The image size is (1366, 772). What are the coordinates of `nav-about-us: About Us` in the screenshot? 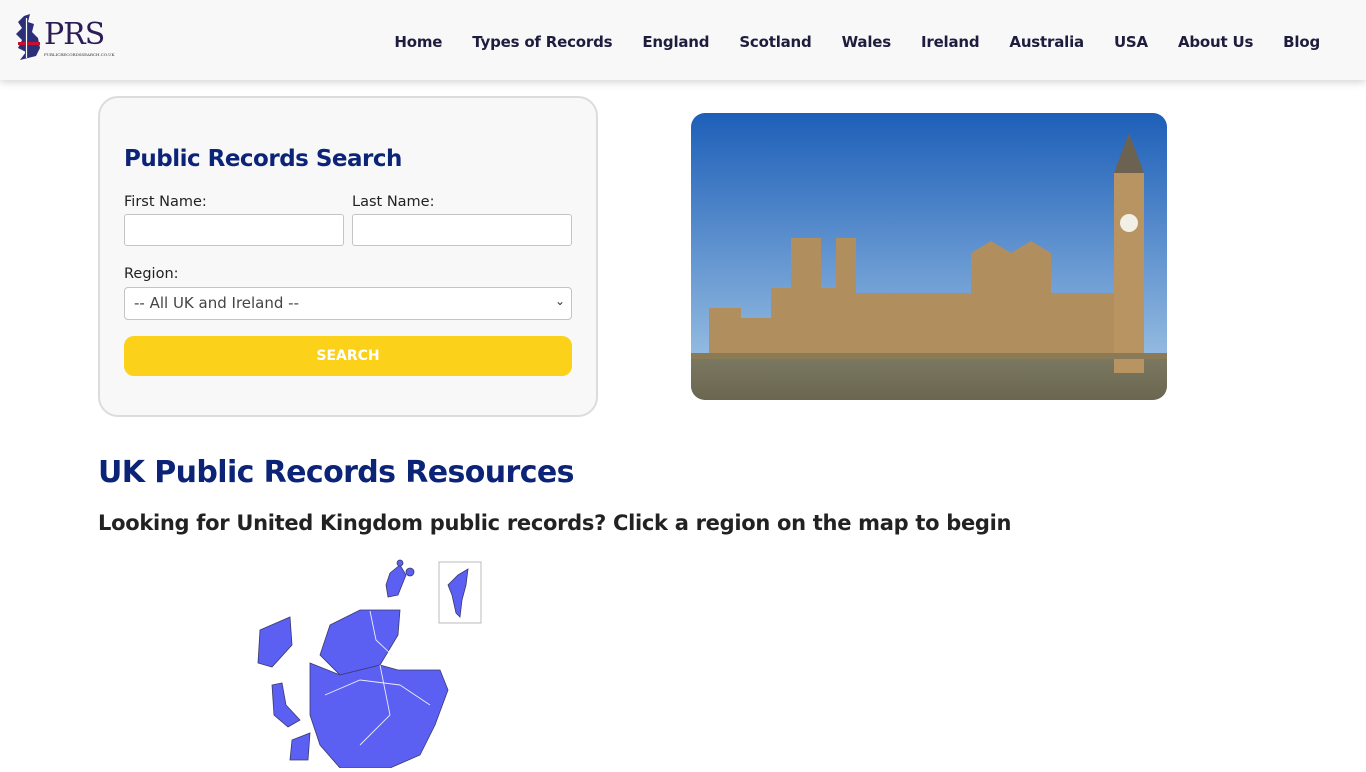 It's located at (1215, 42).